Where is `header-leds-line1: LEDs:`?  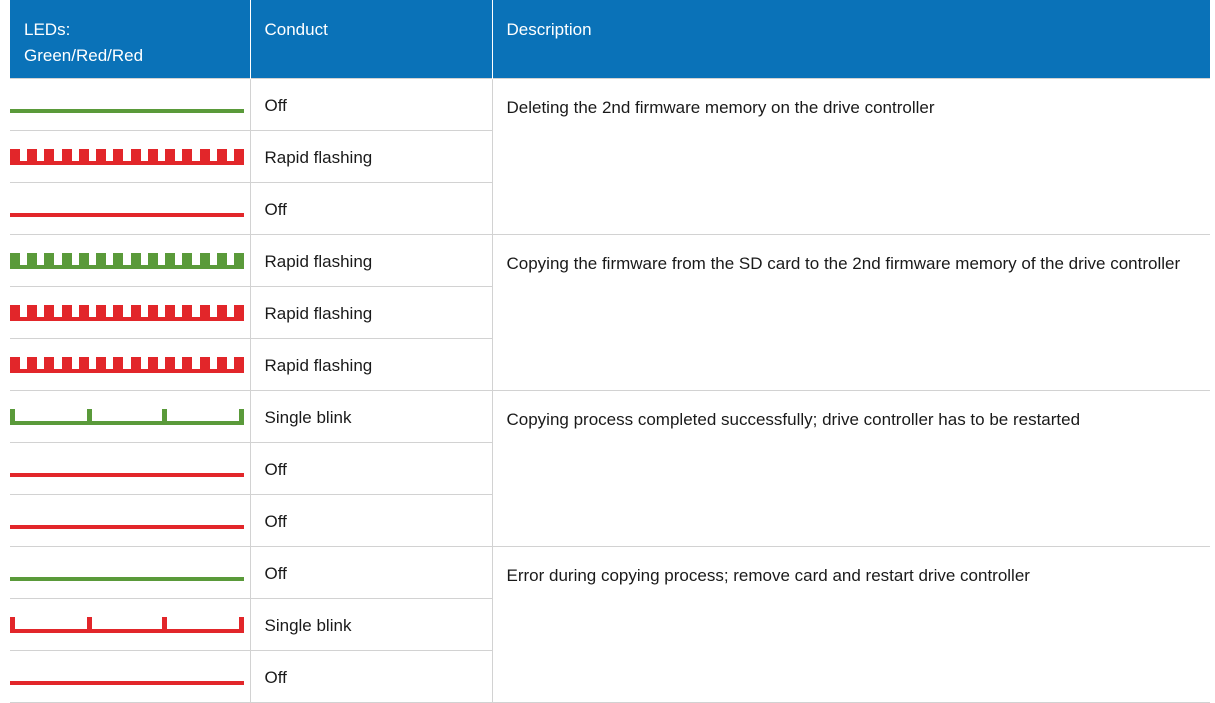 header-leds-line1: LEDs: is located at coordinates (47, 29).